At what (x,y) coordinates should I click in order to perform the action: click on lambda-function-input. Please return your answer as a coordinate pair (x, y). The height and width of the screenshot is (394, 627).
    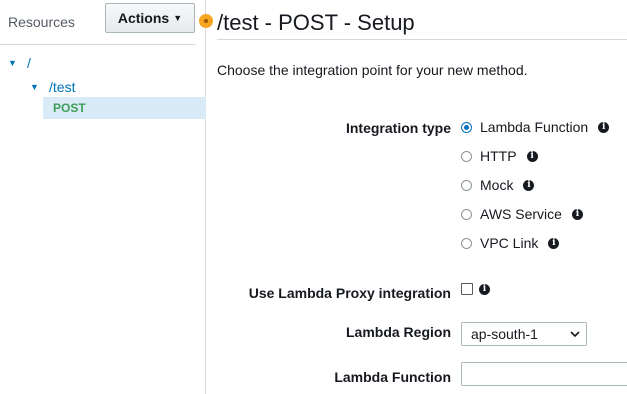
    Looking at the image, I should click on (544, 374).